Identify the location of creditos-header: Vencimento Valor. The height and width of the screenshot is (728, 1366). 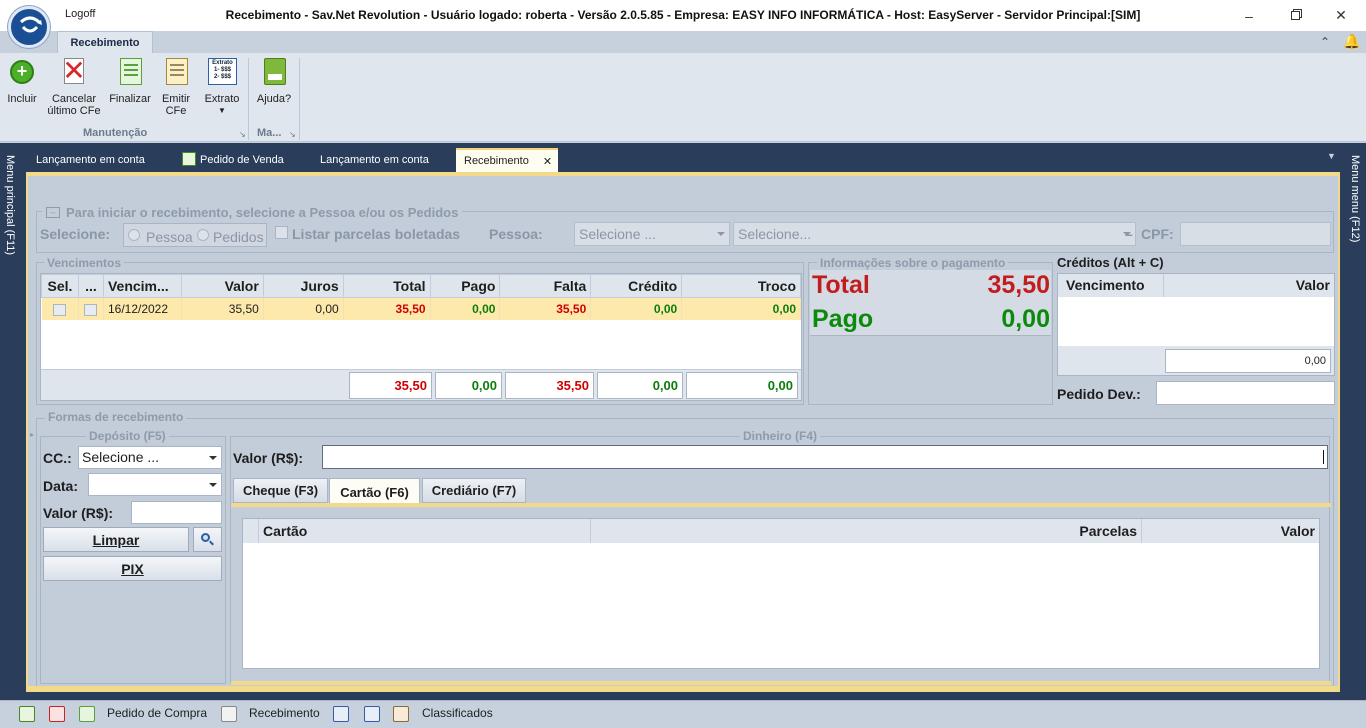
(1196, 285).